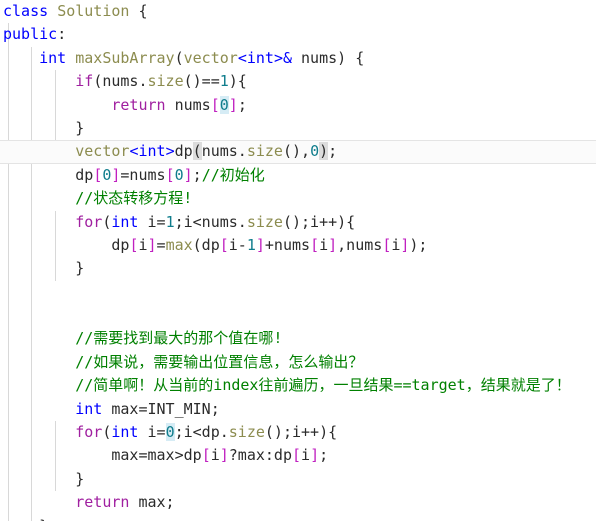 Image resolution: width=596 pixels, height=521 pixels. Describe the element at coordinates (141, 338) in the screenshot. I see `code-line-text: //需要找到最大的那个值在哪!` at that location.